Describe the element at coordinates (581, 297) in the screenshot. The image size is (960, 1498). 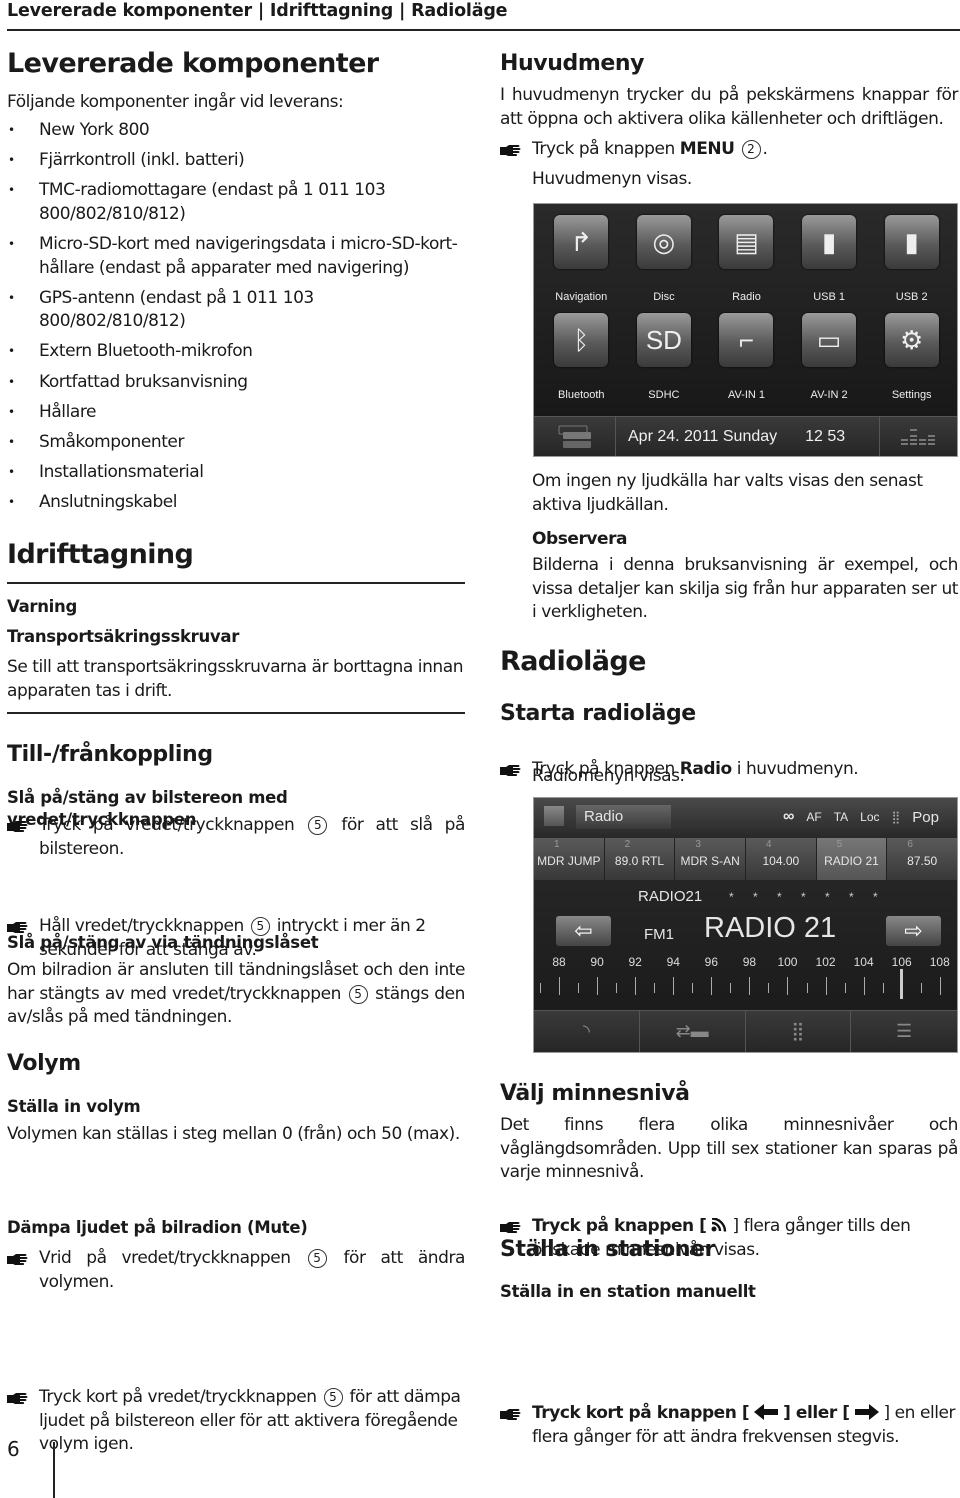
I see `menu-tile-label: Navigation` at that location.